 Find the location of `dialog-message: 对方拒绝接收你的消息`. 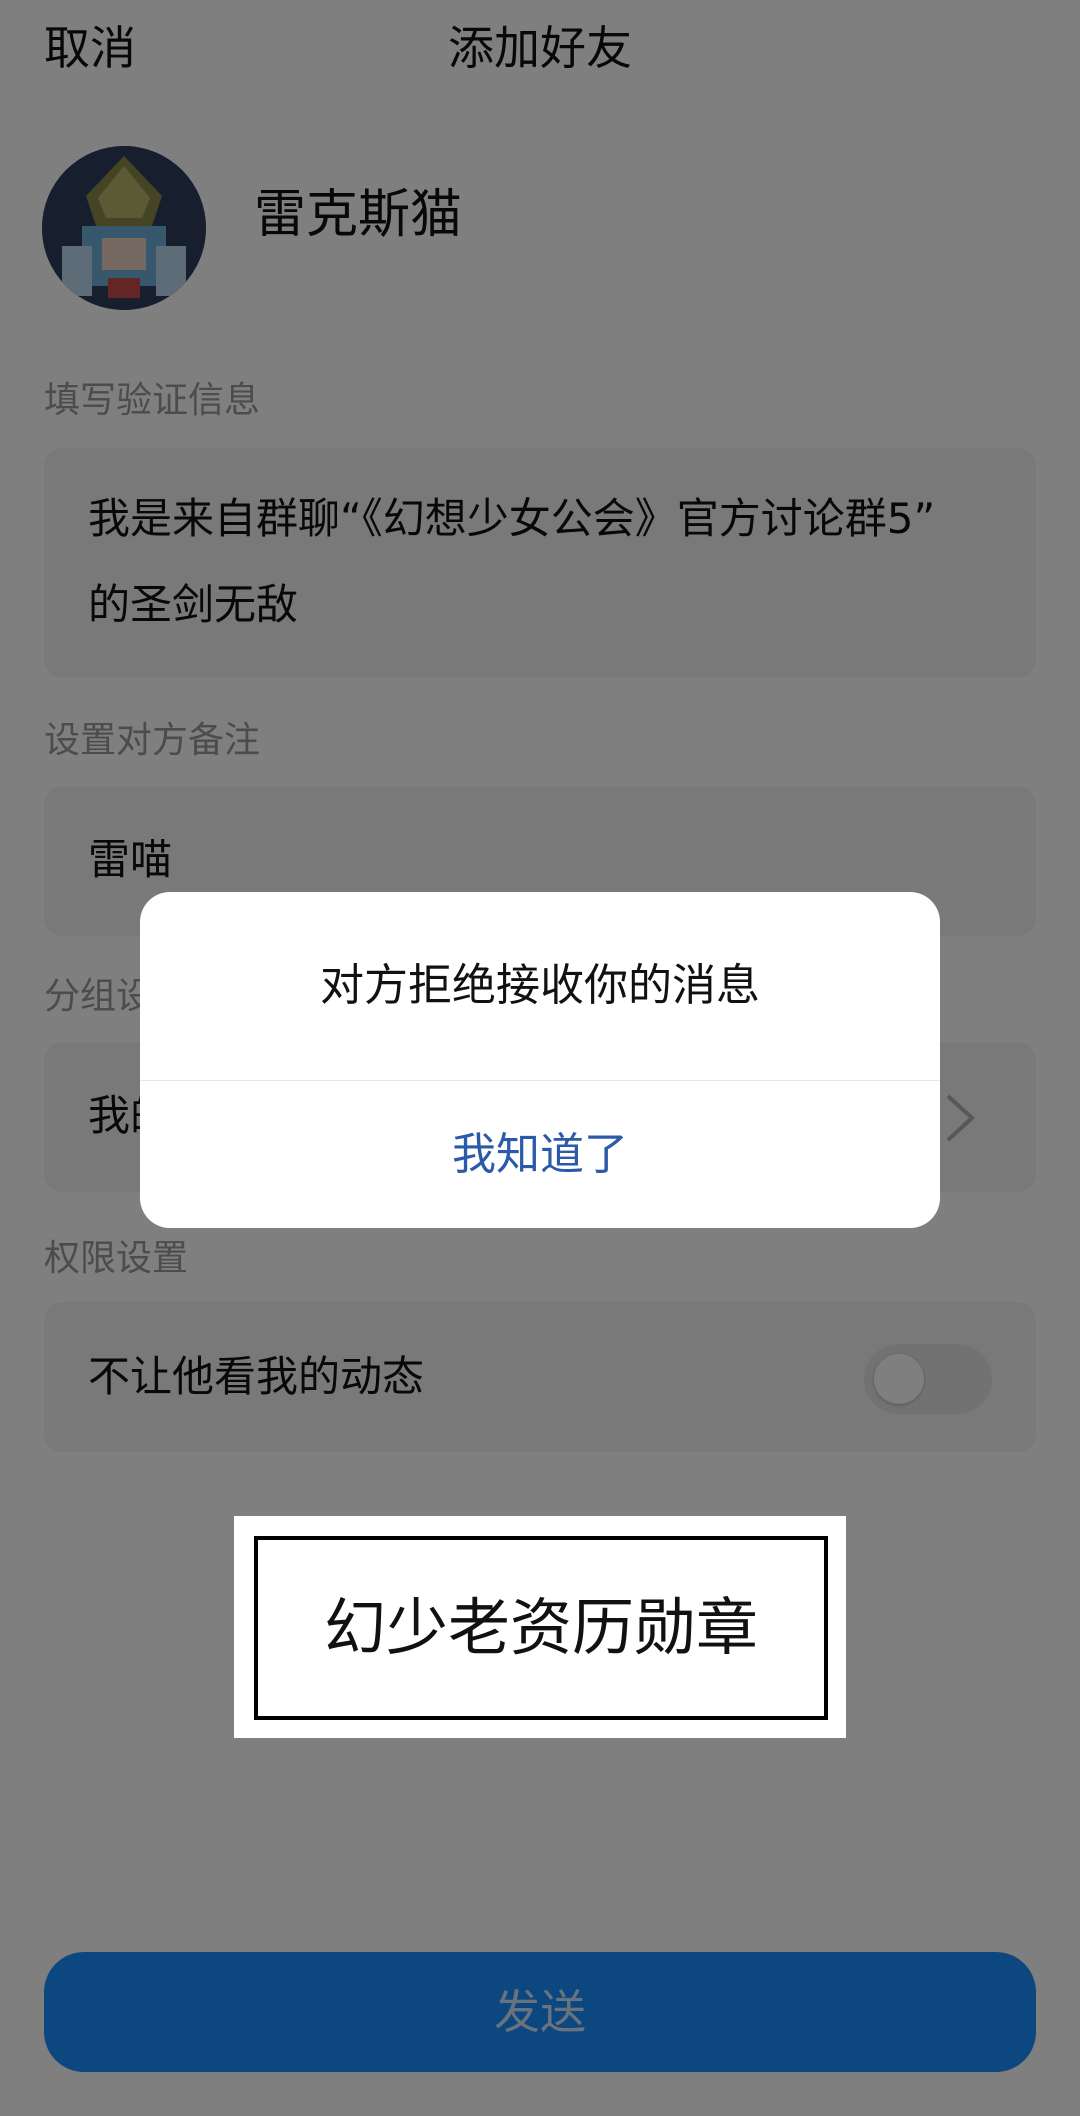

dialog-message: 对方拒绝接收你的消息 is located at coordinates (540, 985).